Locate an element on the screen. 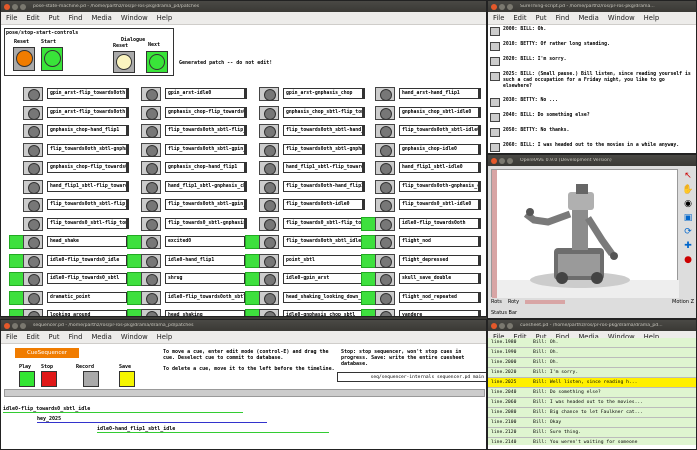  dialogue-reset-button is located at coordinates (124, 62).